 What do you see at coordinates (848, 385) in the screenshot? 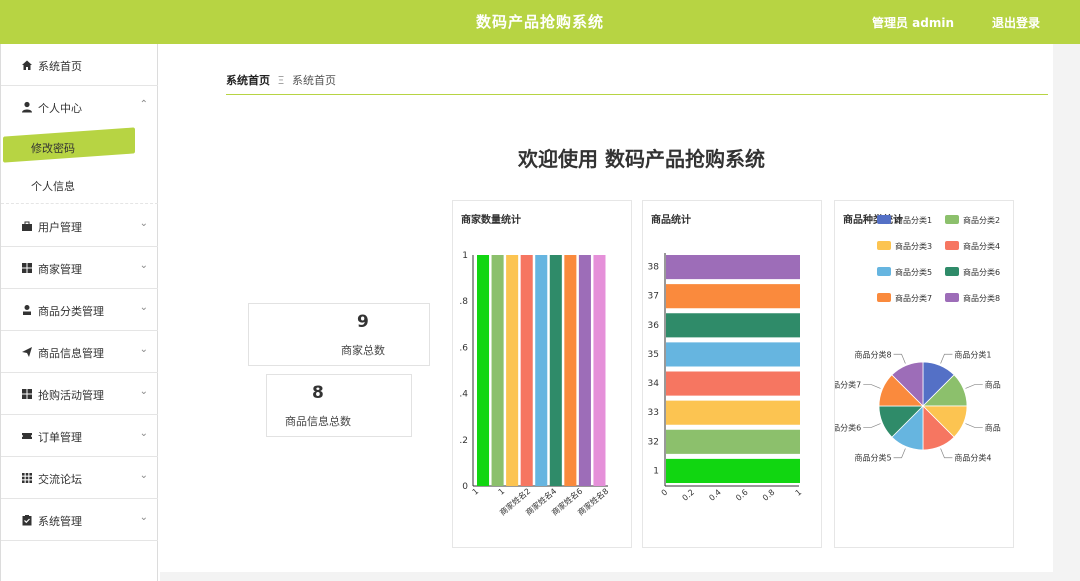
I see `pie-slice-label: 品分类7` at bounding box center [848, 385].